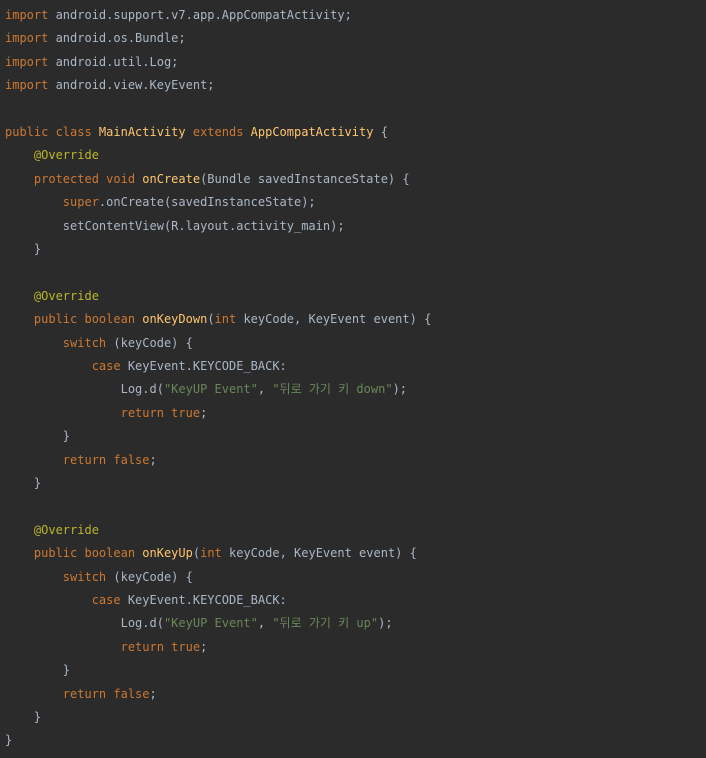 The width and height of the screenshot is (706, 758). What do you see at coordinates (117, 38) in the screenshot?
I see `code-token-plain: android.os.Bundle;` at bounding box center [117, 38].